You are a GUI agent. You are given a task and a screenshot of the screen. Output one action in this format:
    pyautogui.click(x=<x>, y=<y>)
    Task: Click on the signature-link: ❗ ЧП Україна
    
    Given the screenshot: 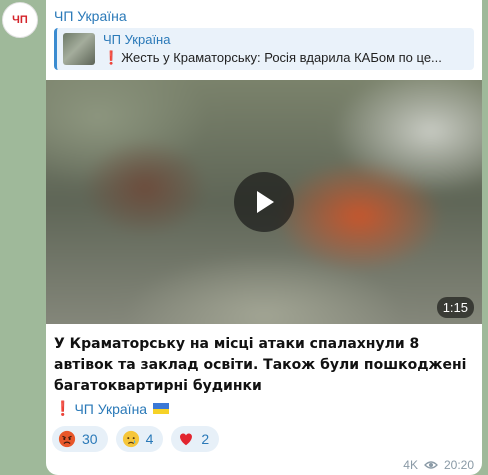 What is the action you would take?
    pyautogui.click(x=112, y=408)
    